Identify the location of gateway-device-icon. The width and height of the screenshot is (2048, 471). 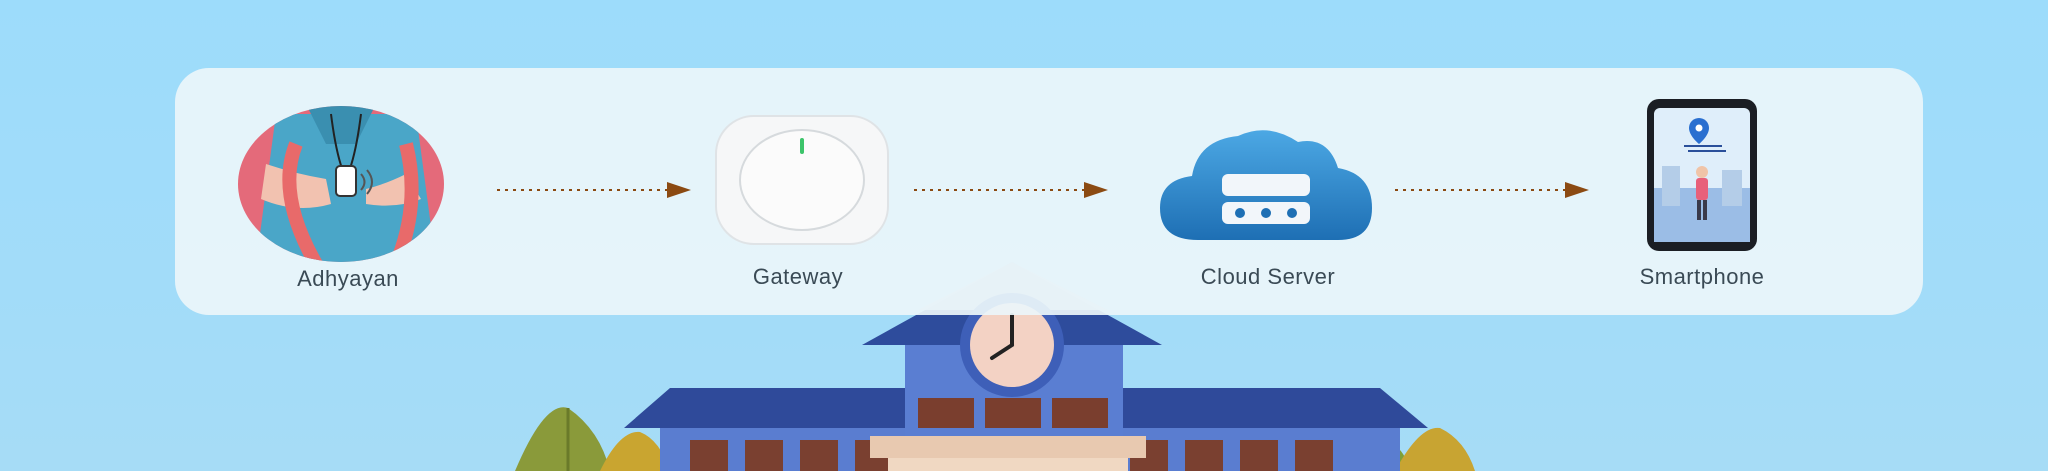
(802, 180).